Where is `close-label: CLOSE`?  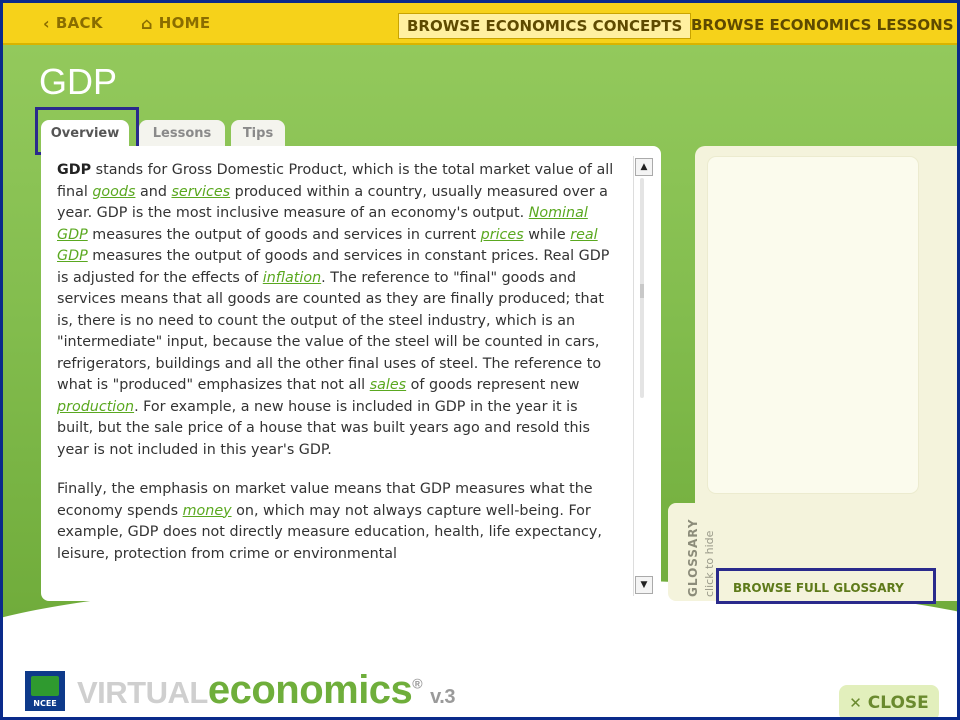 close-label: CLOSE is located at coordinates (898, 703).